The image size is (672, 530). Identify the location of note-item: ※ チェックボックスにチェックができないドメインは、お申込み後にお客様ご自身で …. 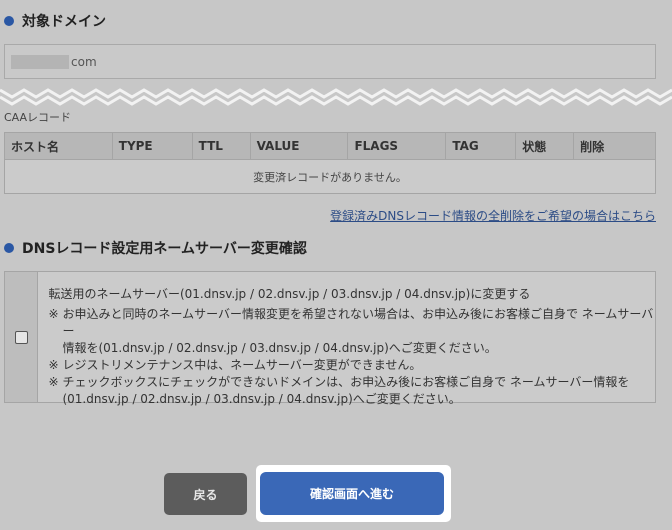
(351, 391).